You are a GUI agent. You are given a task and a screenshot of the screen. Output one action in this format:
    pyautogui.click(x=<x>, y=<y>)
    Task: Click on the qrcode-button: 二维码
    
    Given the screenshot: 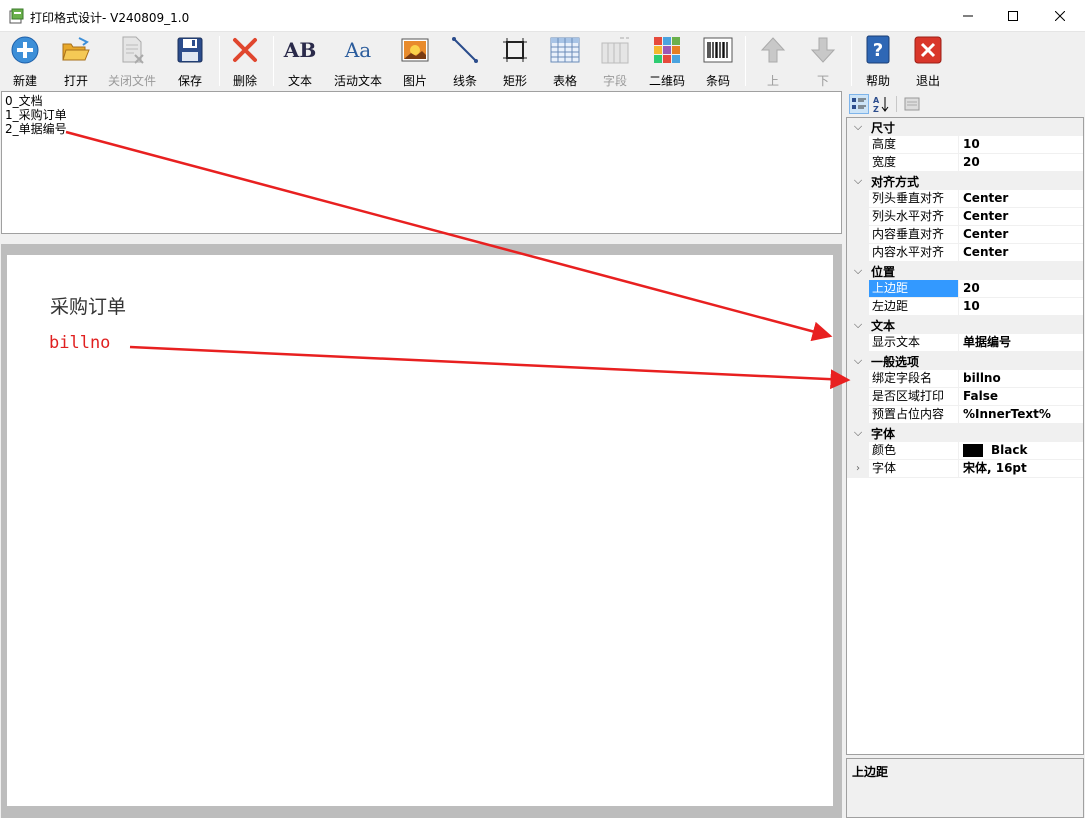 What is the action you would take?
    pyautogui.click(x=667, y=62)
    